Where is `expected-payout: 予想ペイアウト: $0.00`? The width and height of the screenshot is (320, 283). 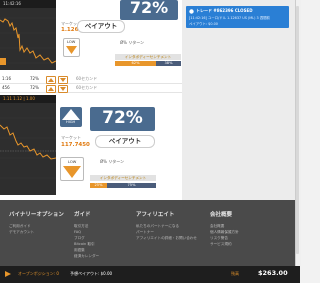
expected-payout: 予想ペイアウト: $0.00 is located at coordinates (91, 273).